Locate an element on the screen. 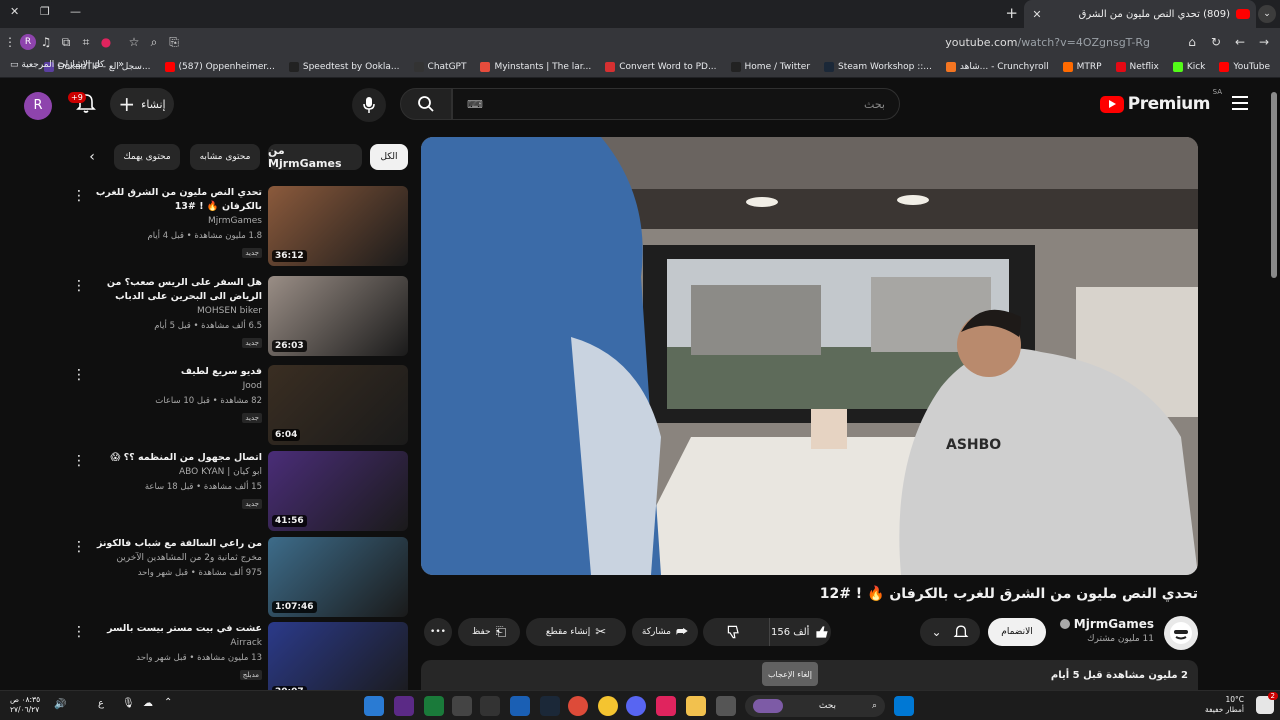 Image resolution: width=1280 pixels, height=720 pixels. dislike-button is located at coordinates (733, 632).